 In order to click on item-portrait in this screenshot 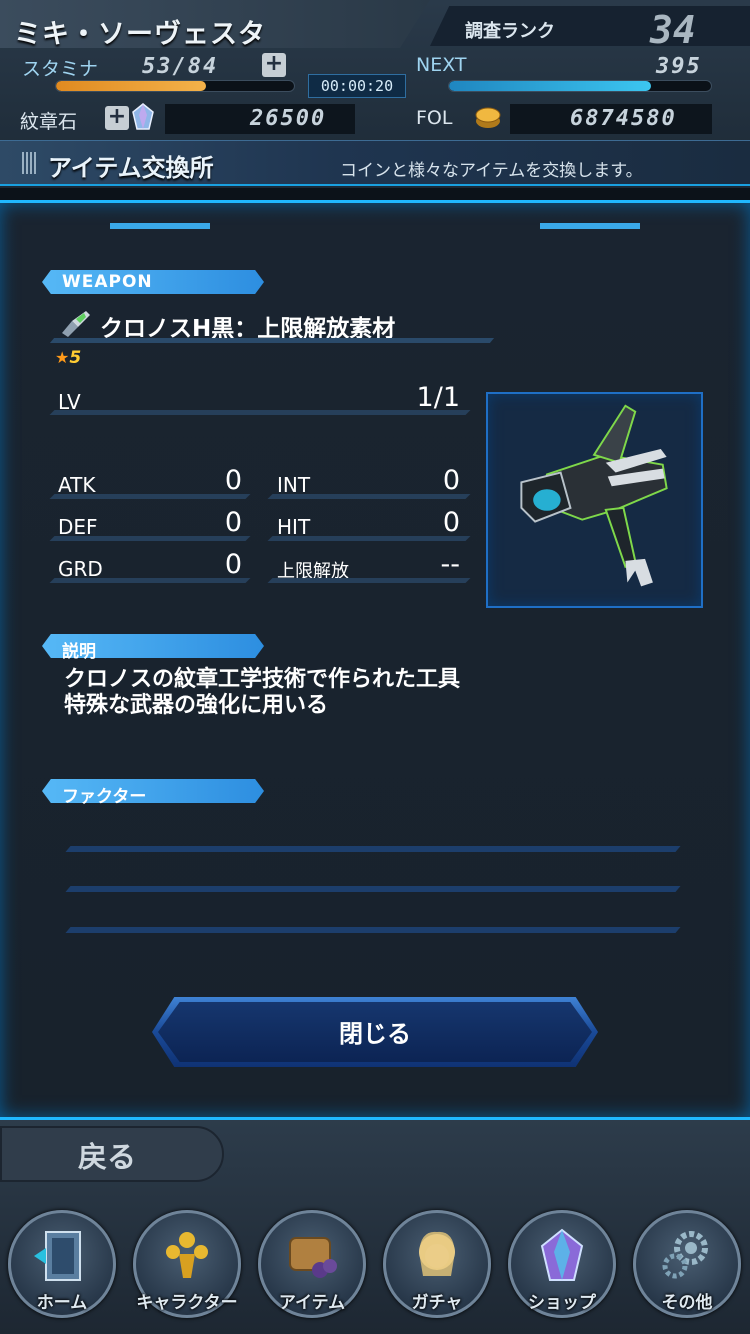, I will do `click(594, 500)`.